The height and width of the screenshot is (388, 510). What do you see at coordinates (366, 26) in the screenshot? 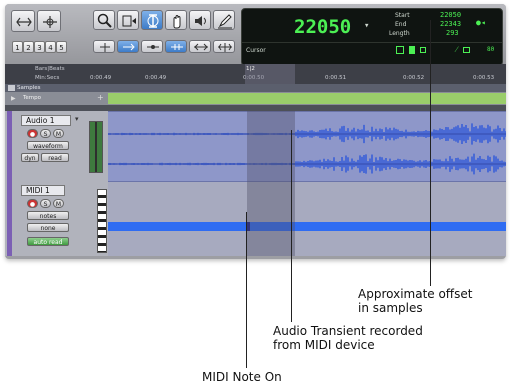
I see `counter-dropdown-icon: ▾` at bounding box center [366, 26].